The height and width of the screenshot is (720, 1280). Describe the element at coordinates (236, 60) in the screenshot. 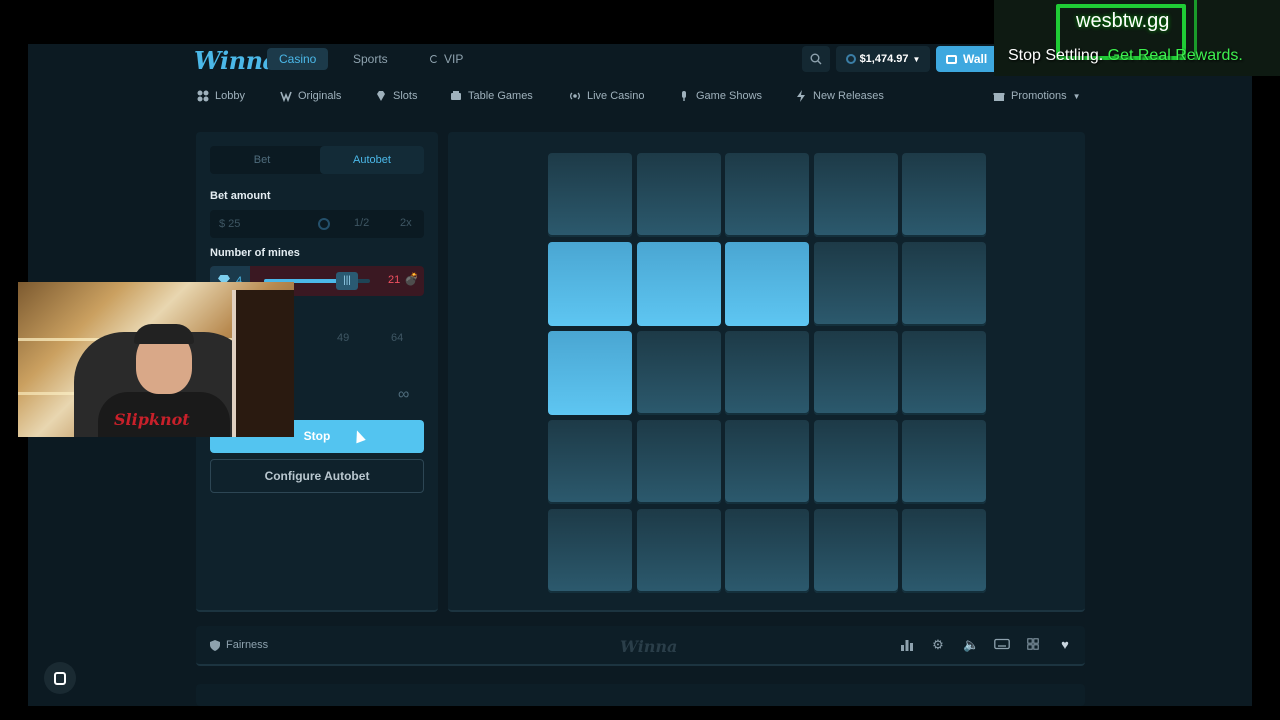

I see `winna-logo: Winna` at that location.